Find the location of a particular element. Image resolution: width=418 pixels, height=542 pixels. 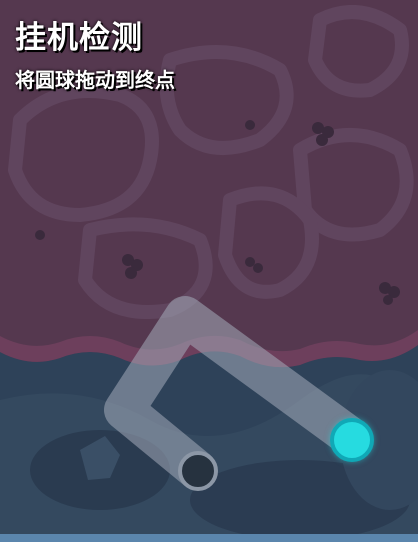

drag-ball-handle is located at coordinates (352, 440).